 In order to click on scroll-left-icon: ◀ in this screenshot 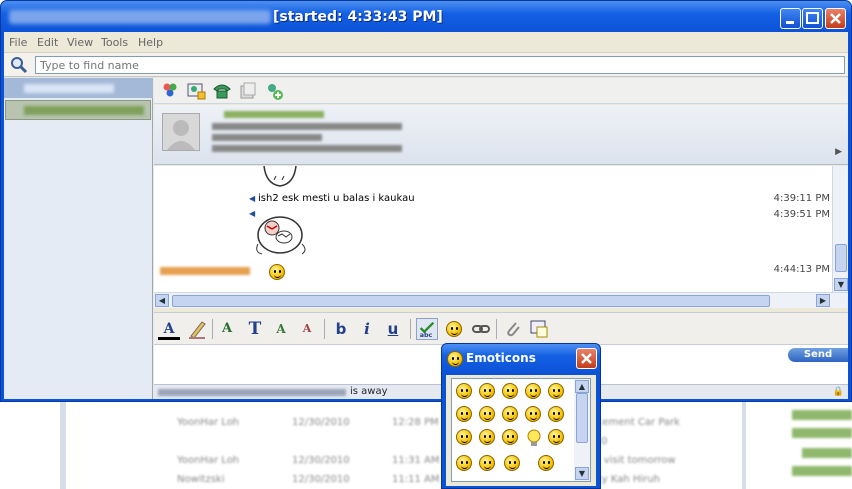, I will do `click(162, 300)`.